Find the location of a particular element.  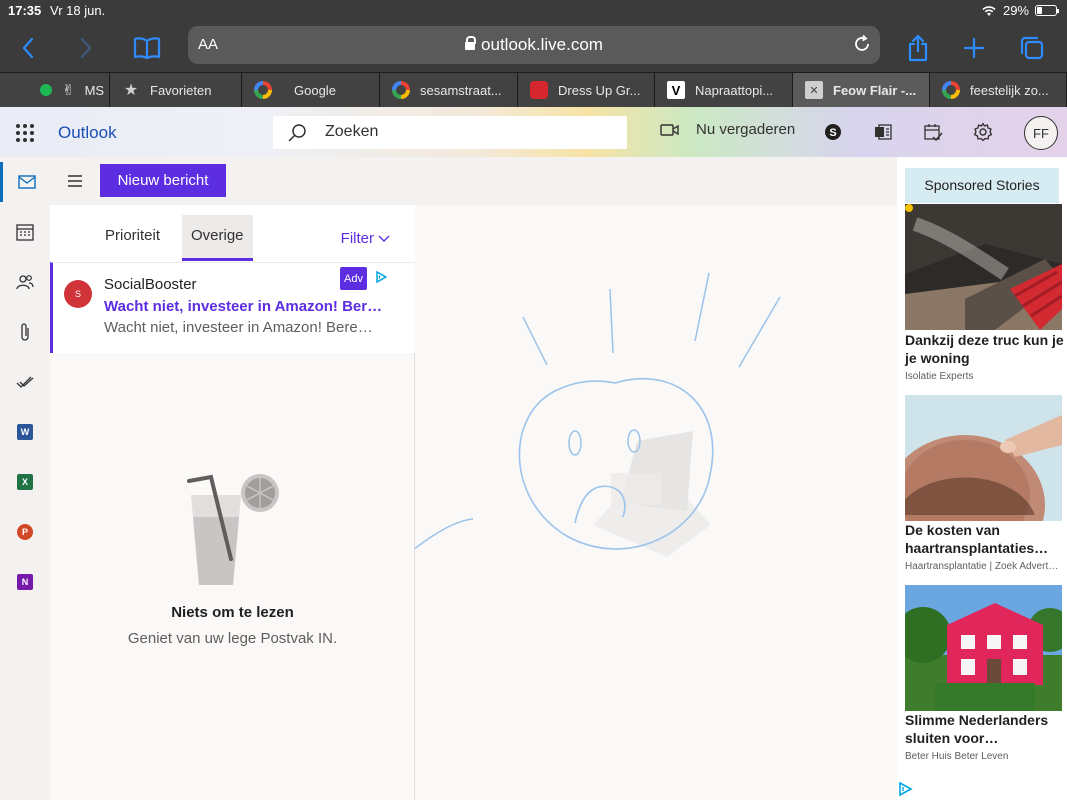

empty-state-title: Niets om te lezen is located at coordinates (232, 612).